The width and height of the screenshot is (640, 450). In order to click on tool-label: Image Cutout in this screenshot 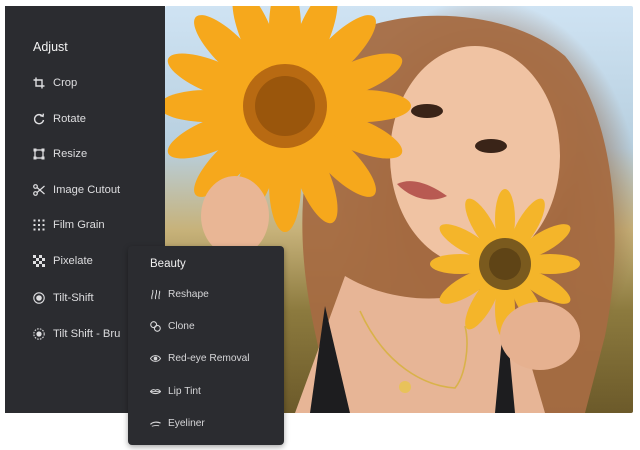, I will do `click(87, 190)`.